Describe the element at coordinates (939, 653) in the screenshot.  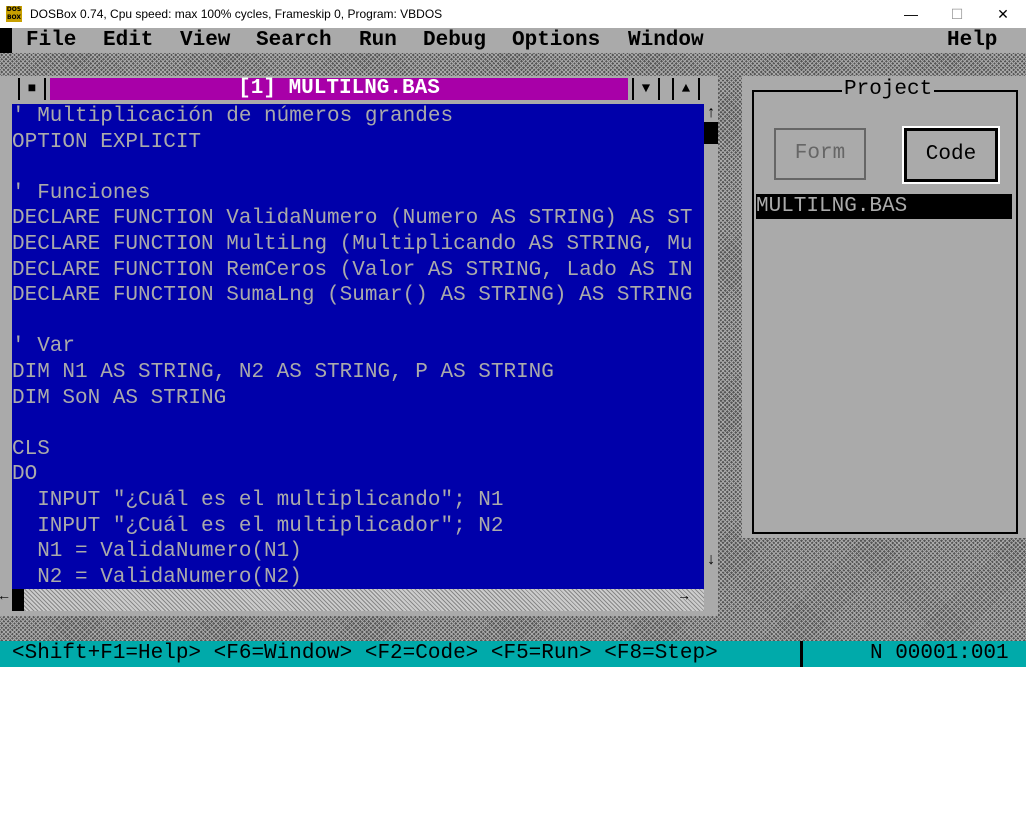
I see `cursor-position: N 00001:001` at that location.